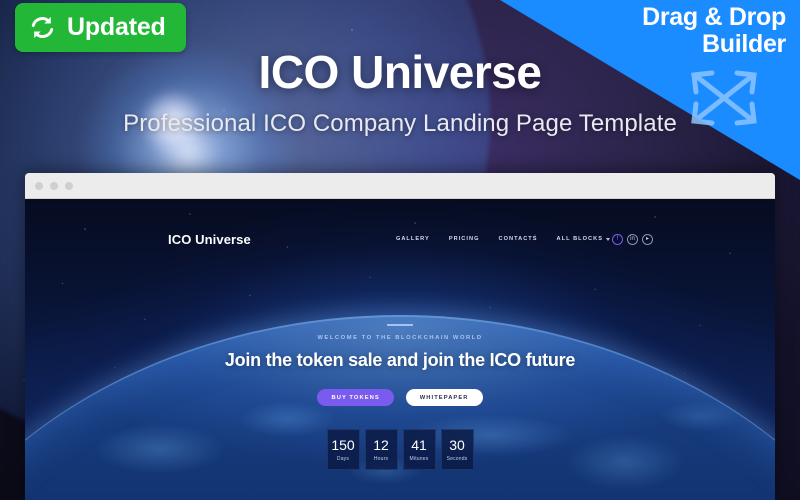  Describe the element at coordinates (69, 185) in the screenshot. I see `window-maximize-dot` at that location.